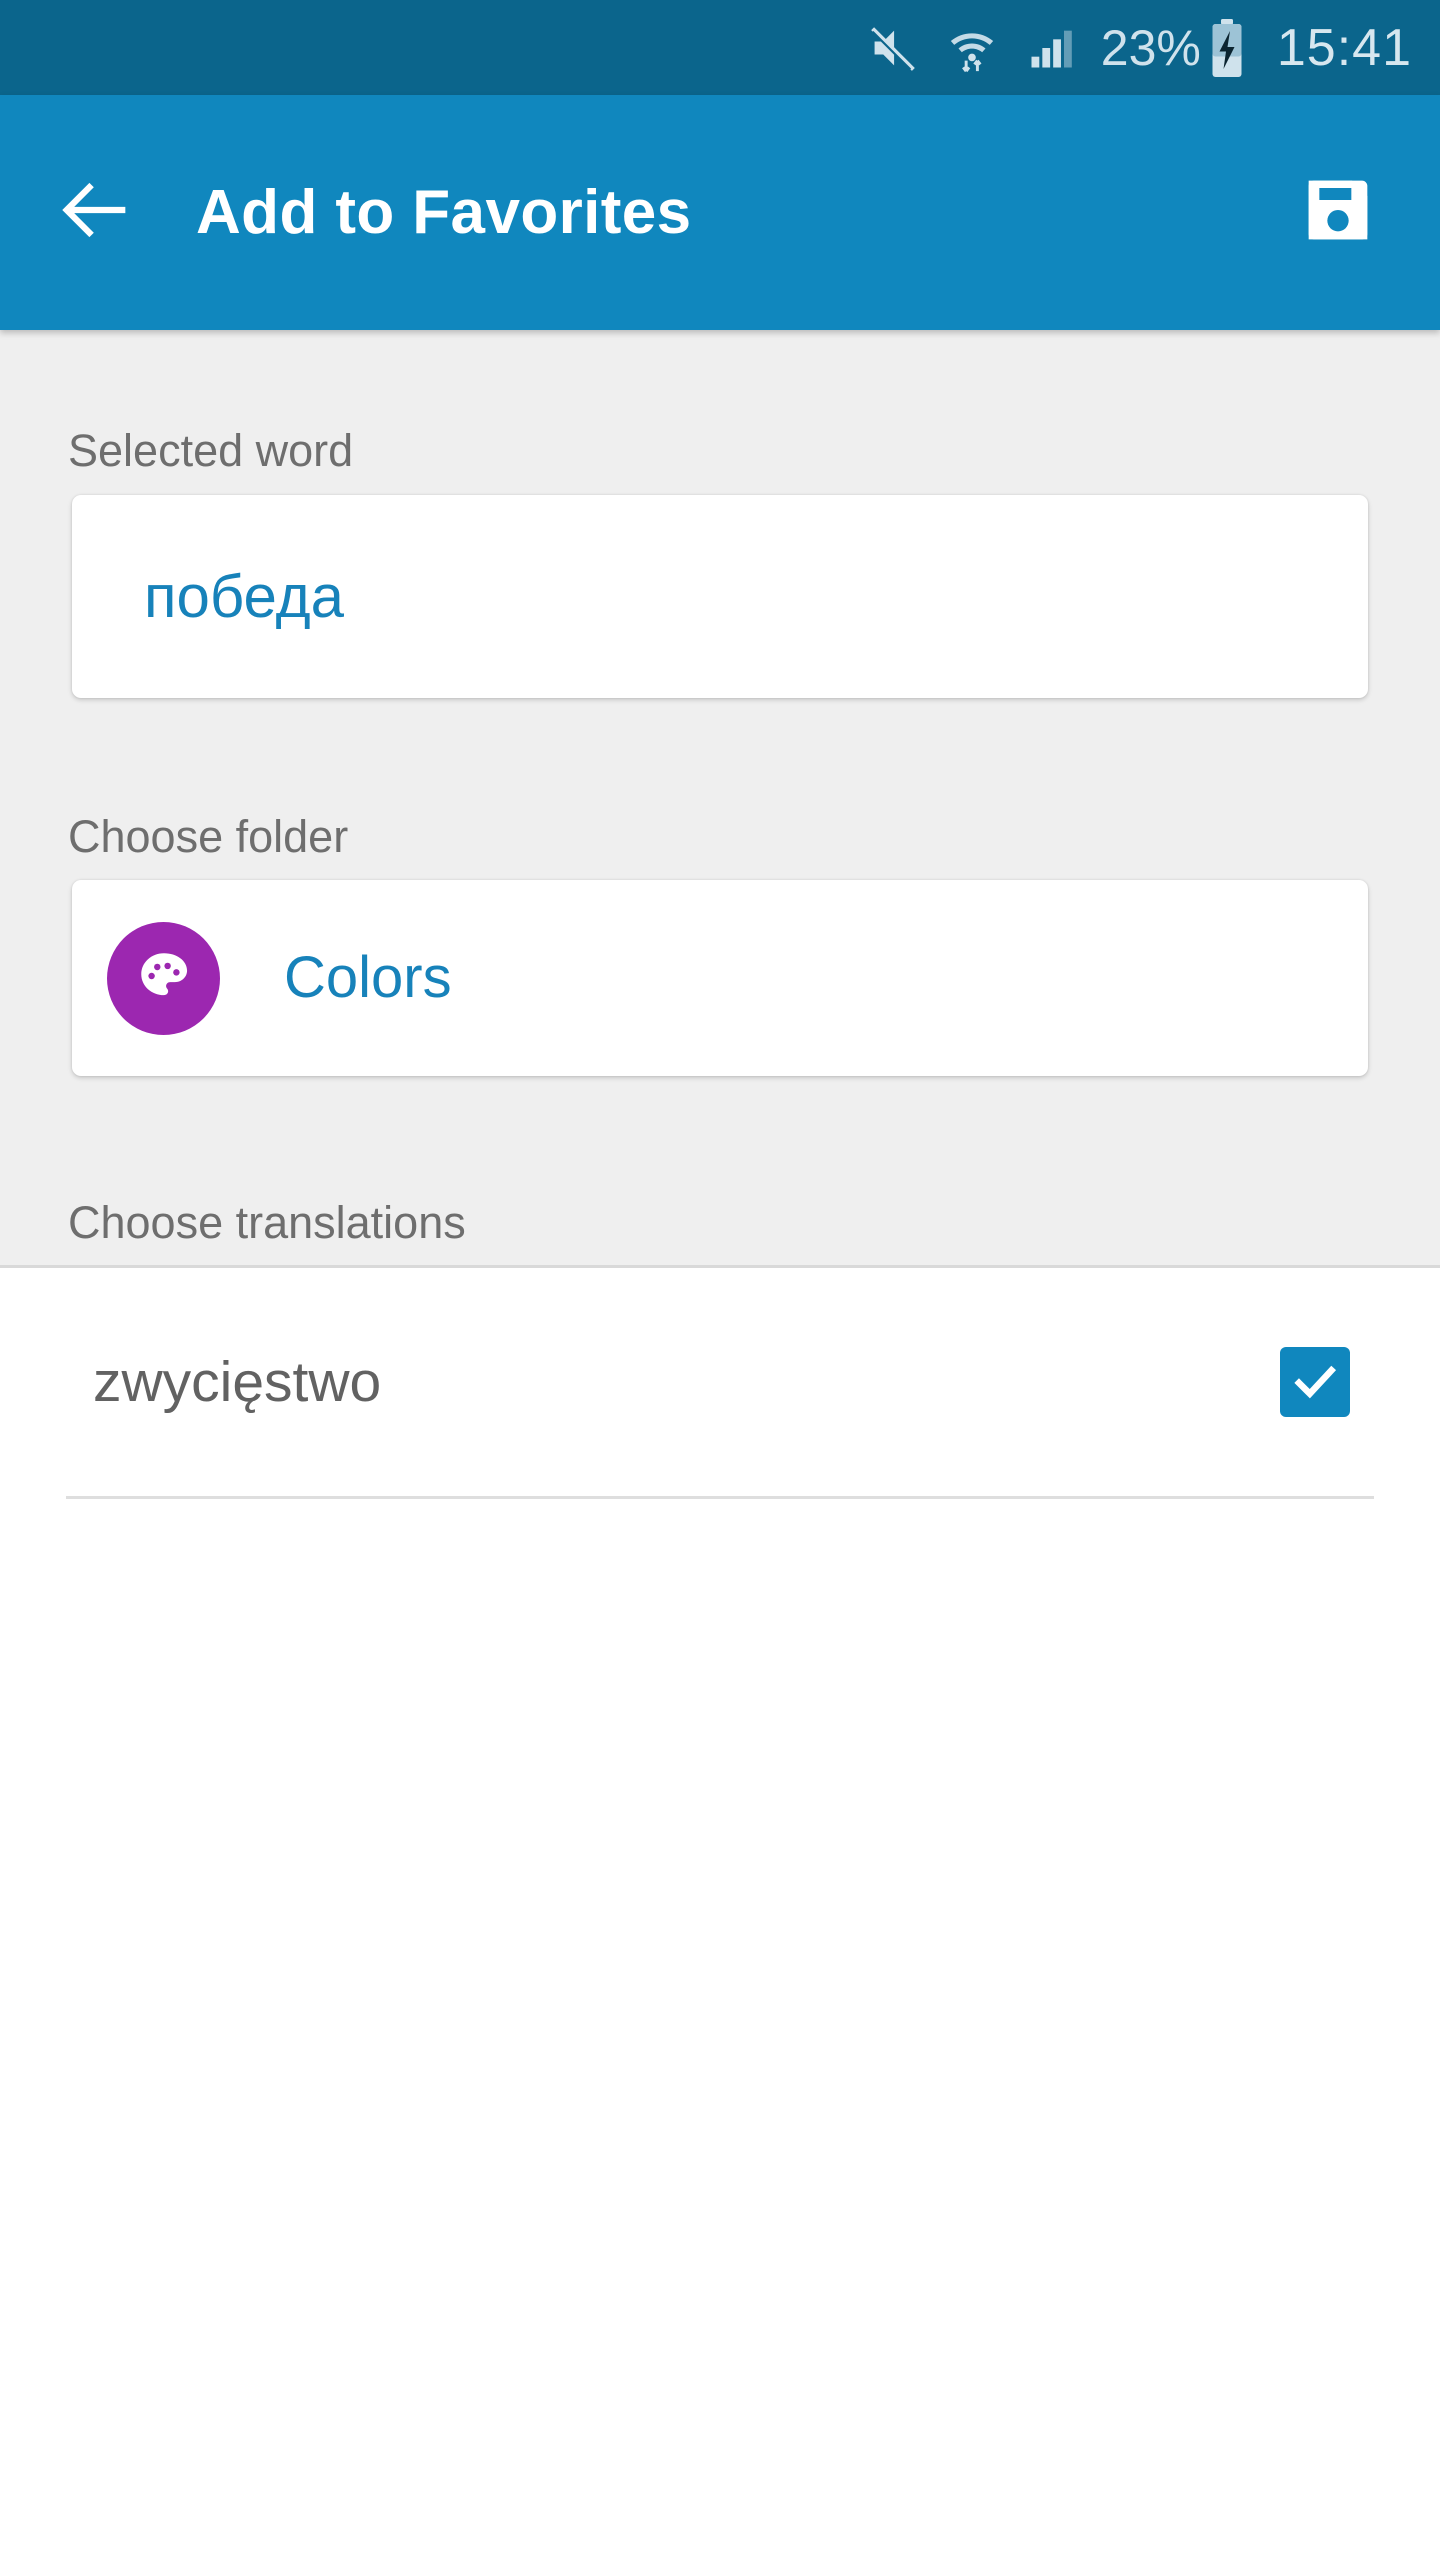 The width and height of the screenshot is (1440, 2560). I want to click on back-arrow-icon, so click(96, 212).